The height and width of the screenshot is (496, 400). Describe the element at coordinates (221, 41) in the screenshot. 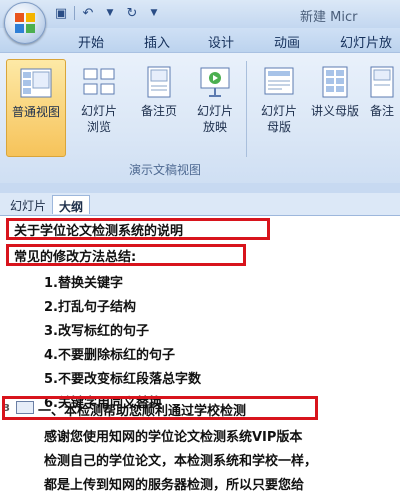

I see `tab-design: 设计` at that location.